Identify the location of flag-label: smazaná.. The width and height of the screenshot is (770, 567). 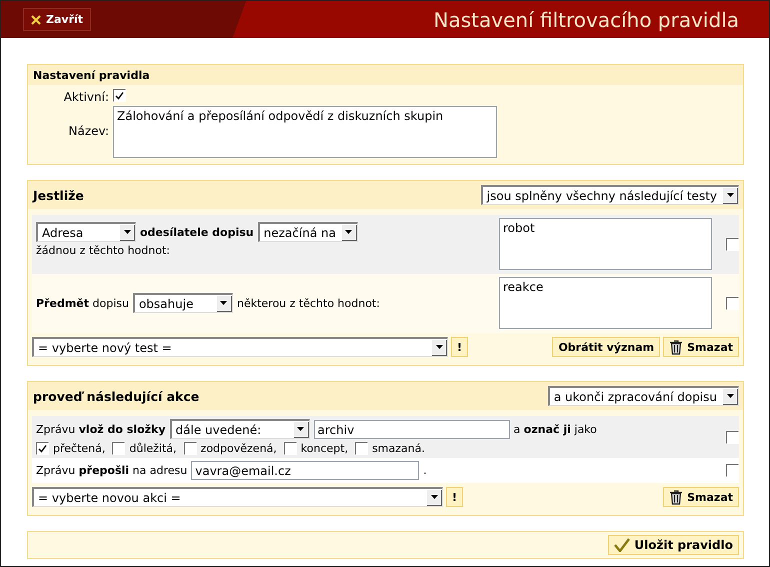
(398, 448).